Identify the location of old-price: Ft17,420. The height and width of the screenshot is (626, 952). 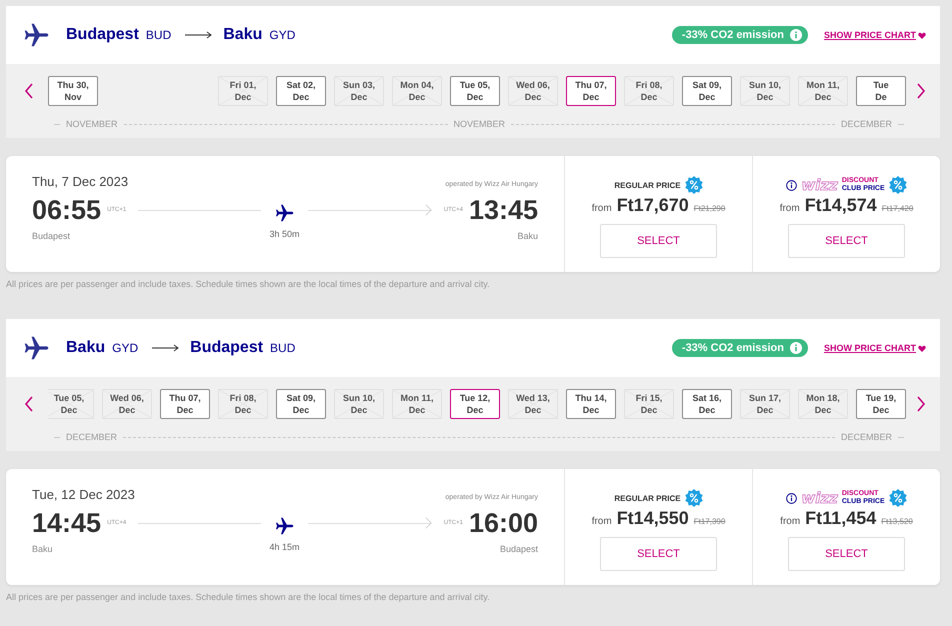
(898, 208).